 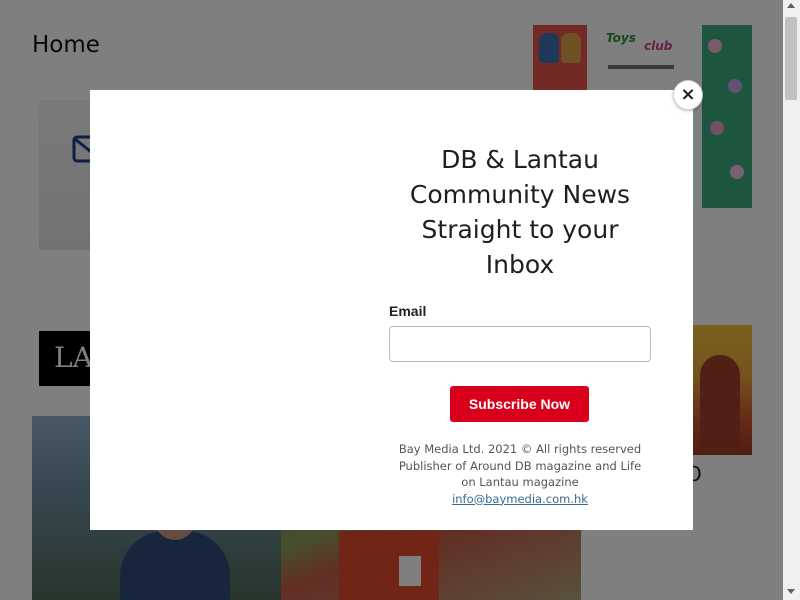 I want to click on email-input, so click(x=520, y=344).